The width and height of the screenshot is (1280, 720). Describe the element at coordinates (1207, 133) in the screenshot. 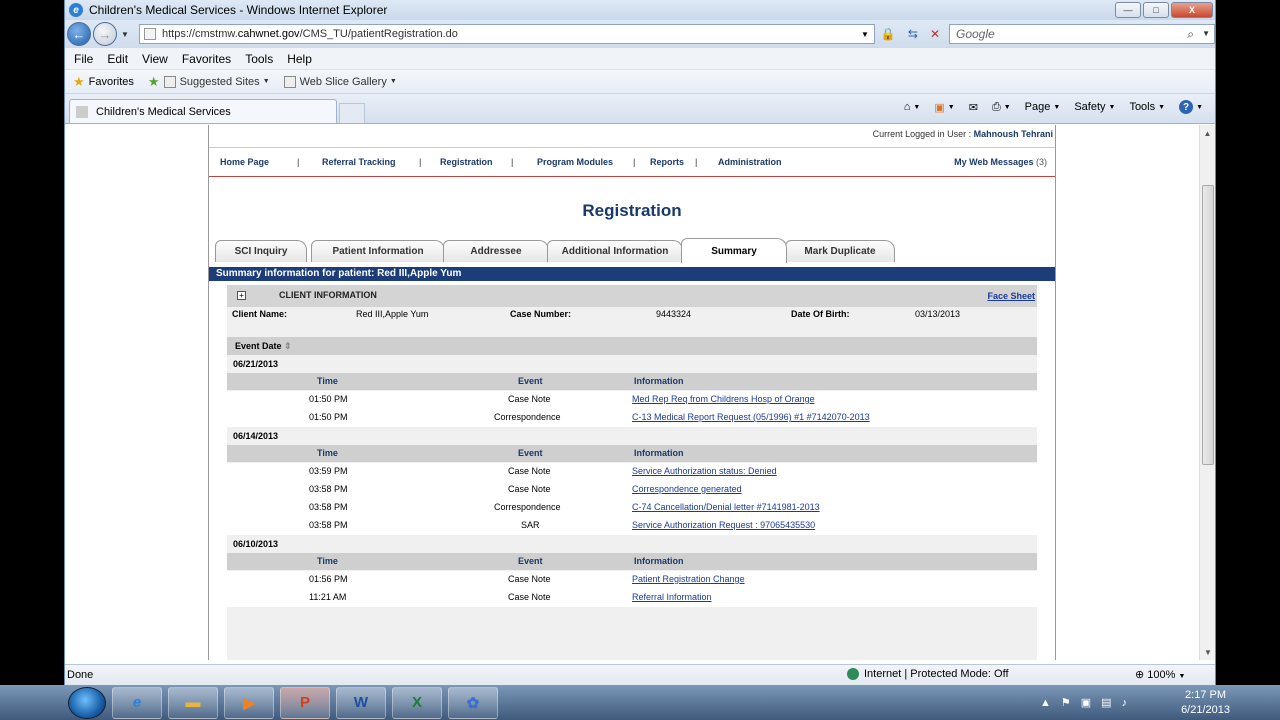

I see `scroll-up-icon: ▲` at that location.